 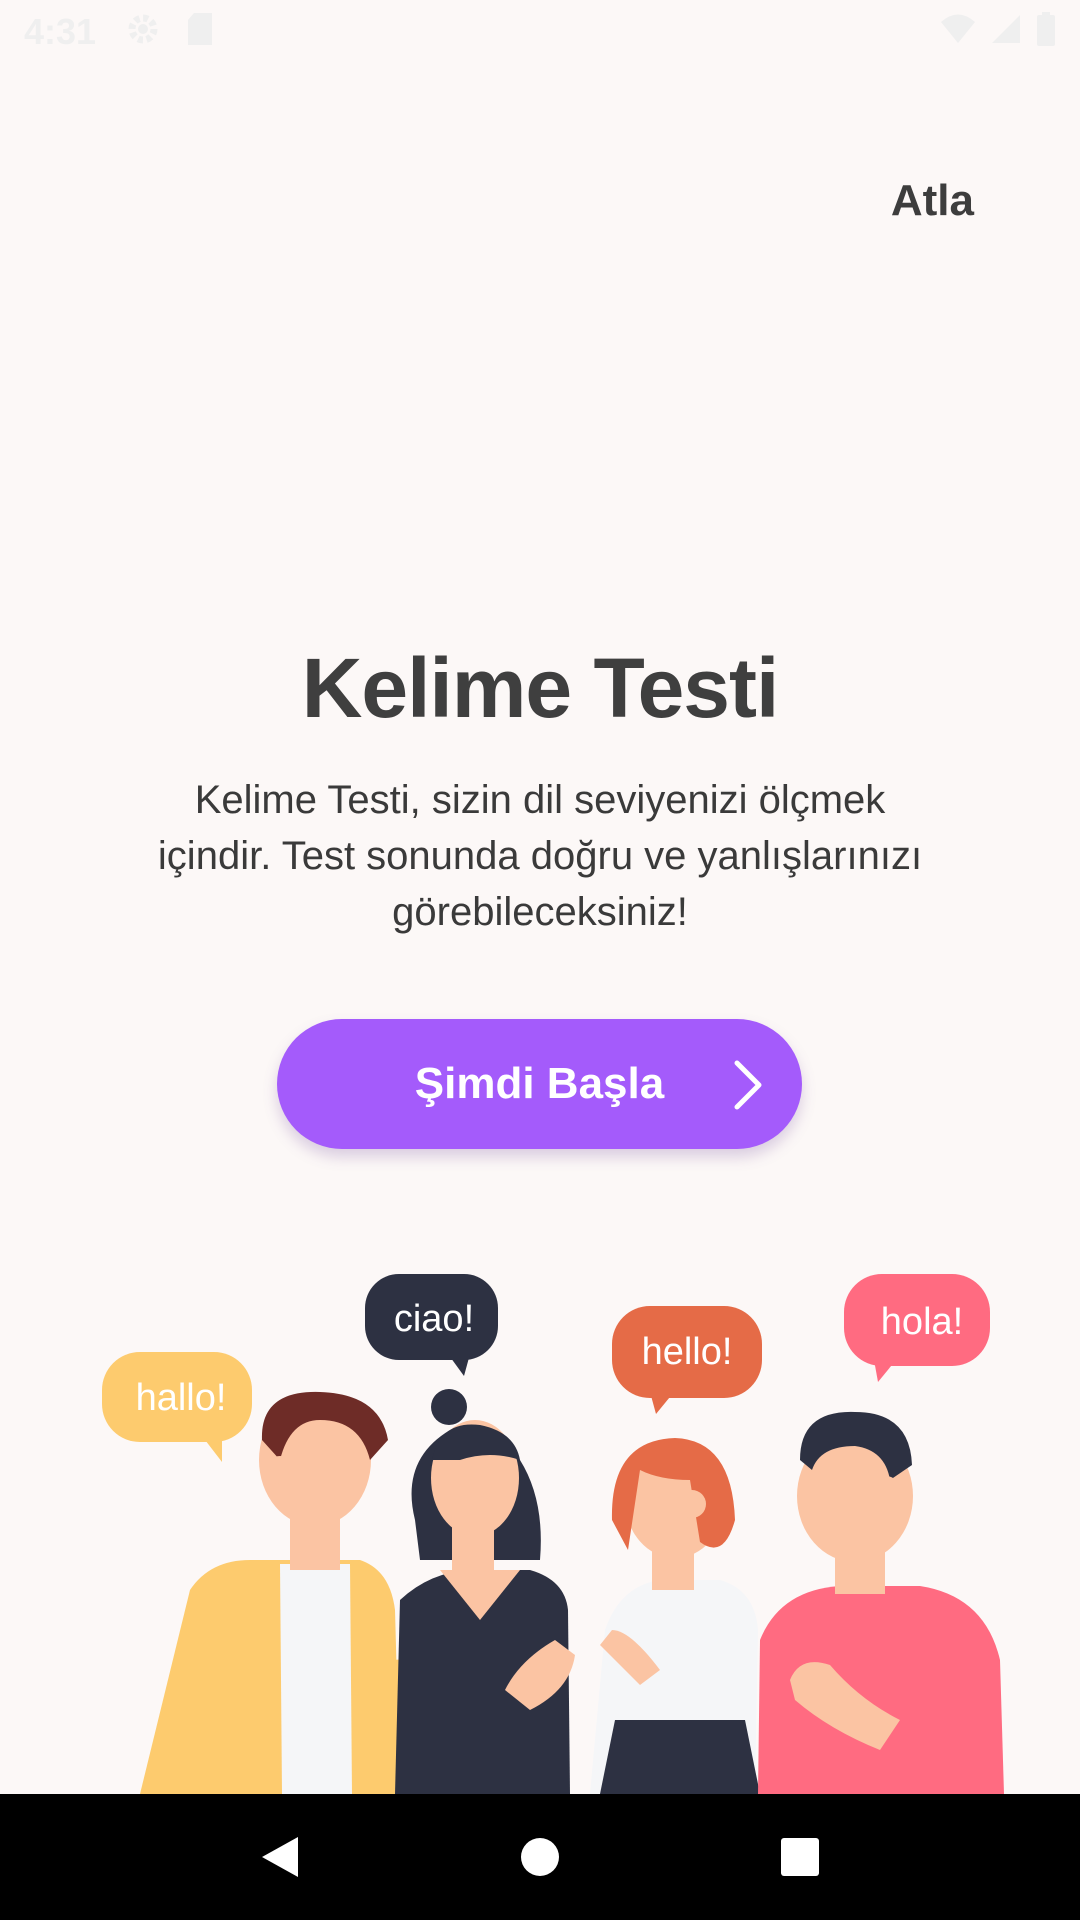 I want to click on status-bar: 4:31, so click(x=540, y=31).